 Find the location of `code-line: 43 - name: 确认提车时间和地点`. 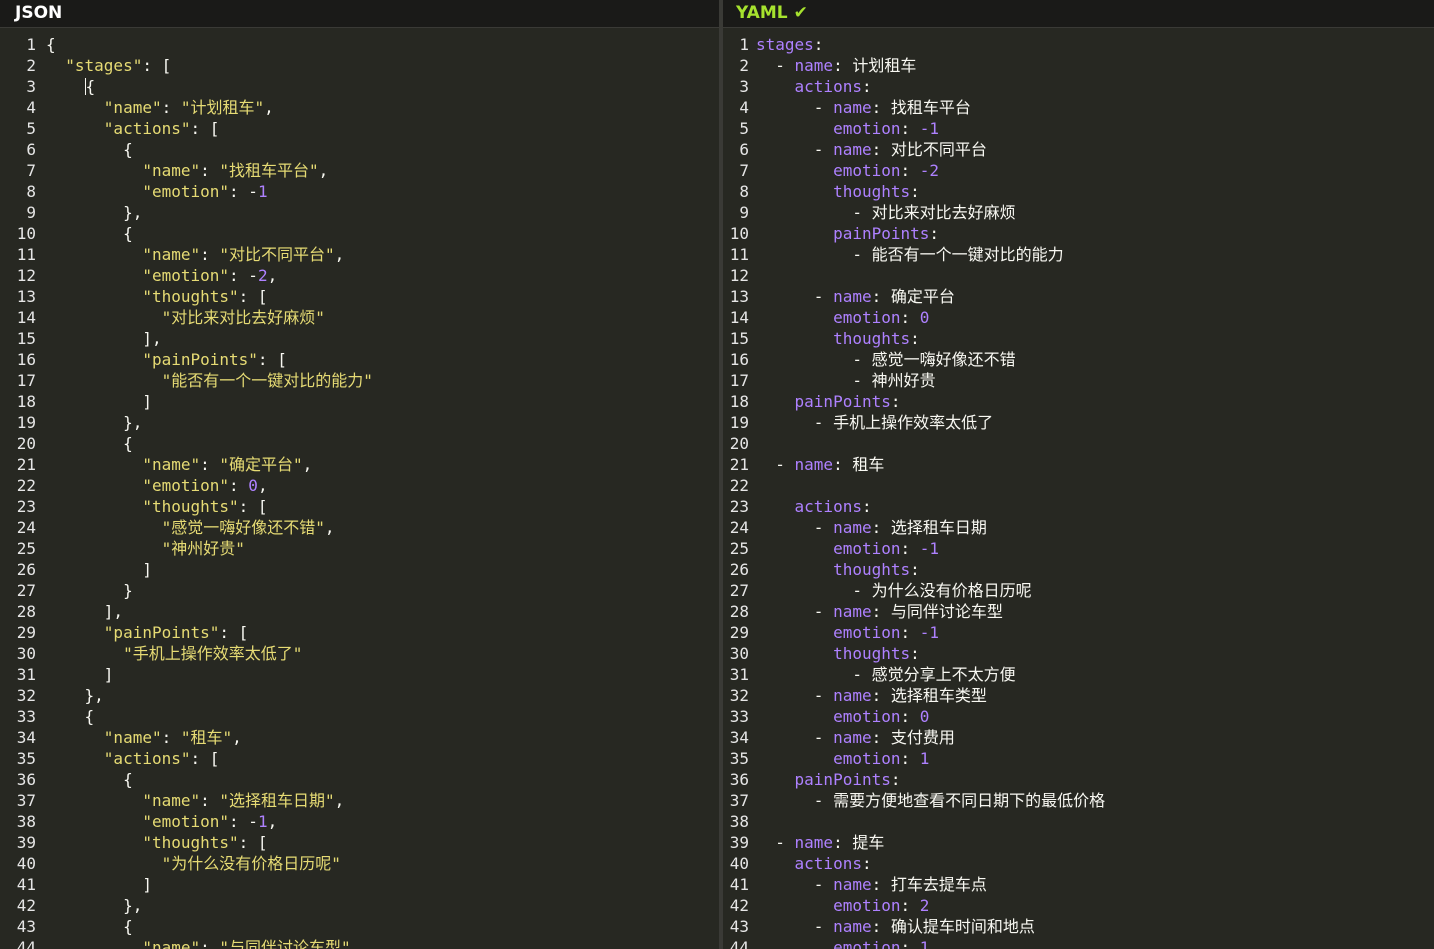

code-line: 43 - name: 确认提车时间和地点 is located at coordinates (1078, 926).